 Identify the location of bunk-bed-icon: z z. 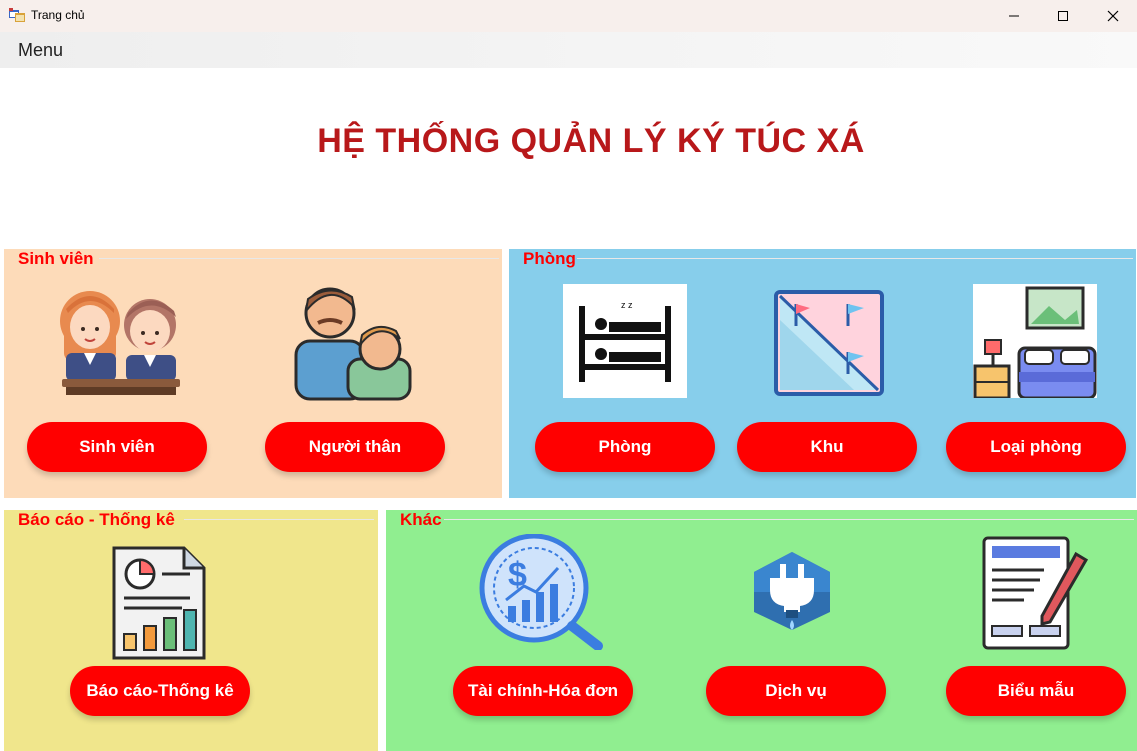
(625, 341).